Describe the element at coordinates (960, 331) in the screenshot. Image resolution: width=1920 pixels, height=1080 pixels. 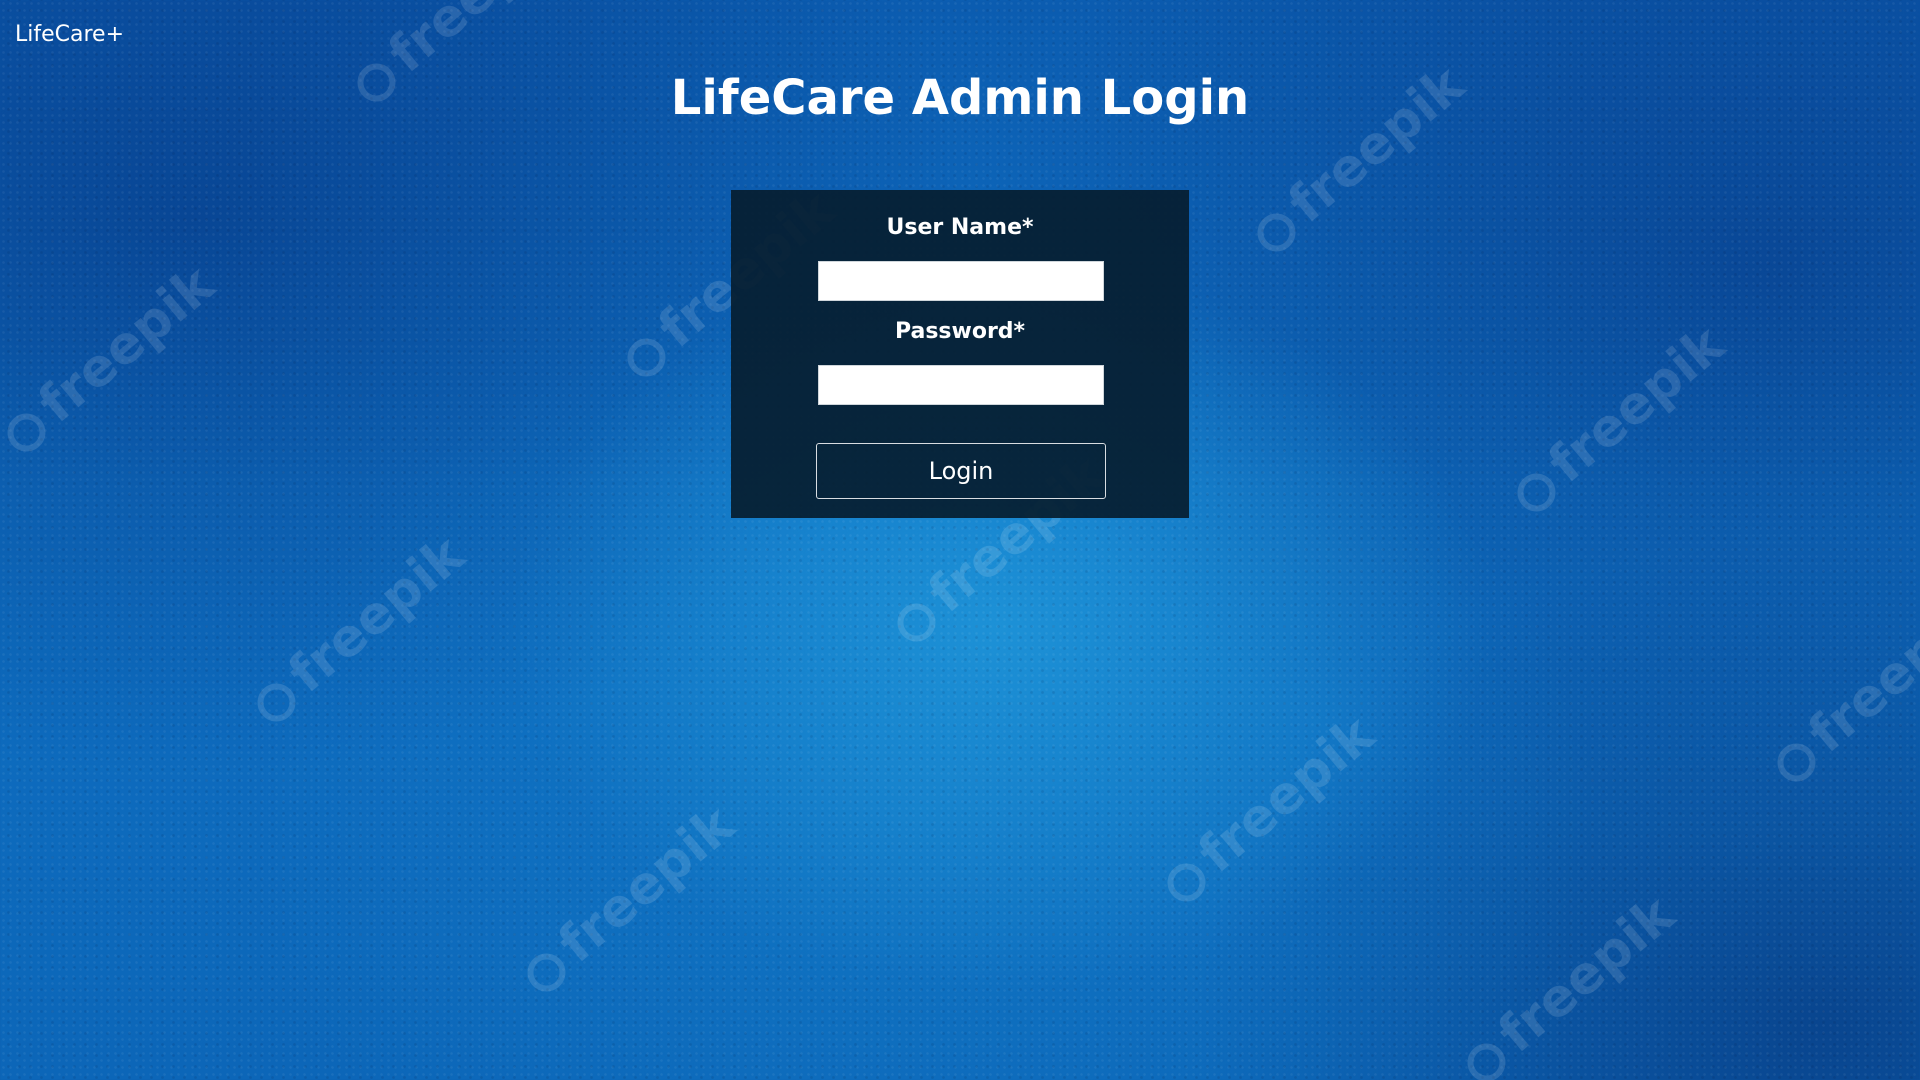
I see `password-label: Password*` at that location.